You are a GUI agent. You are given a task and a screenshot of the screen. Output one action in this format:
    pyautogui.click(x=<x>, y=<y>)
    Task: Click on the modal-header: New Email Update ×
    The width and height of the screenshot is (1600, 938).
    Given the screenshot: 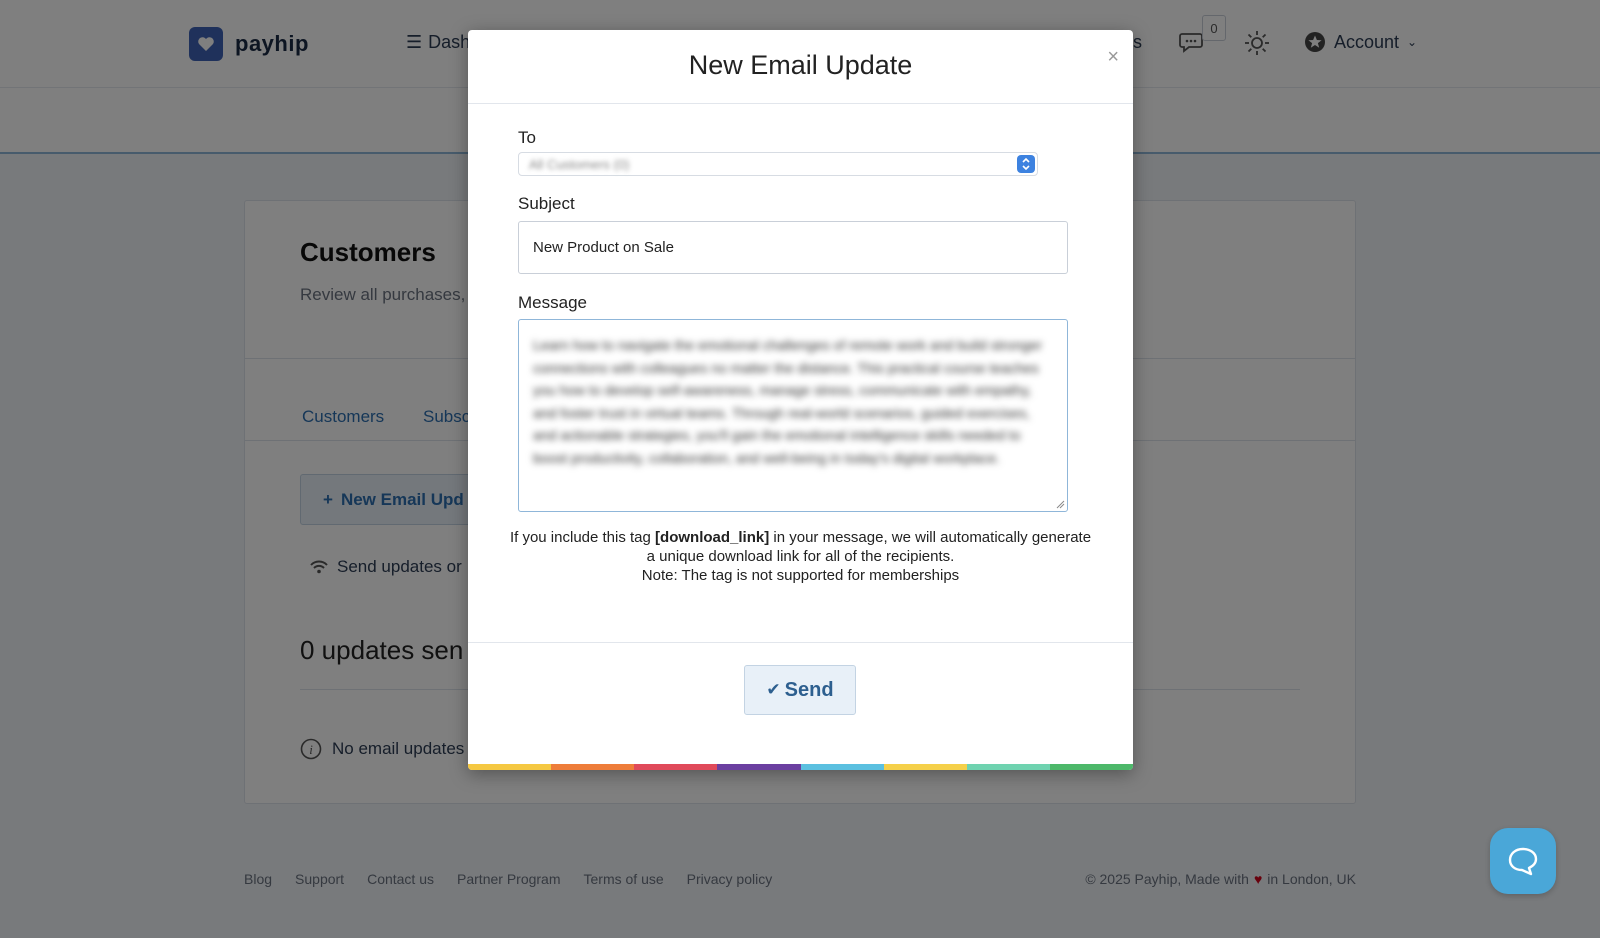 What is the action you would take?
    pyautogui.click(x=800, y=67)
    